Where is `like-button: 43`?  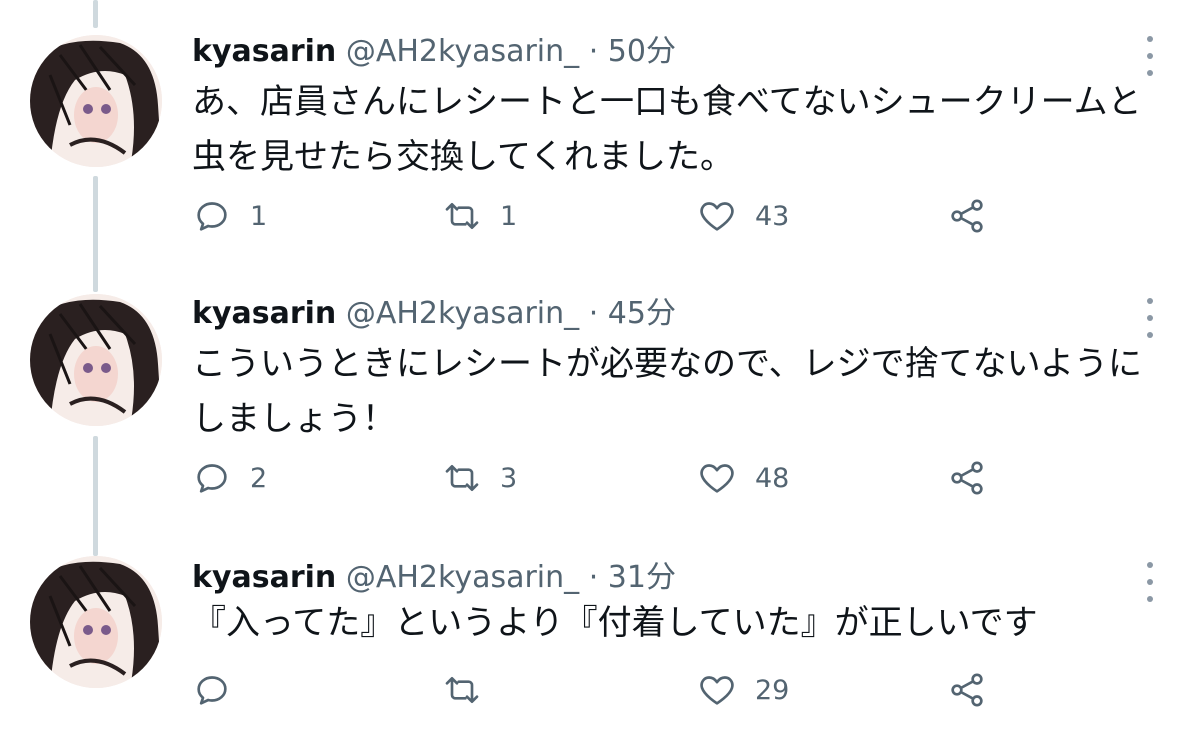 like-button: 43 is located at coordinates (743, 216).